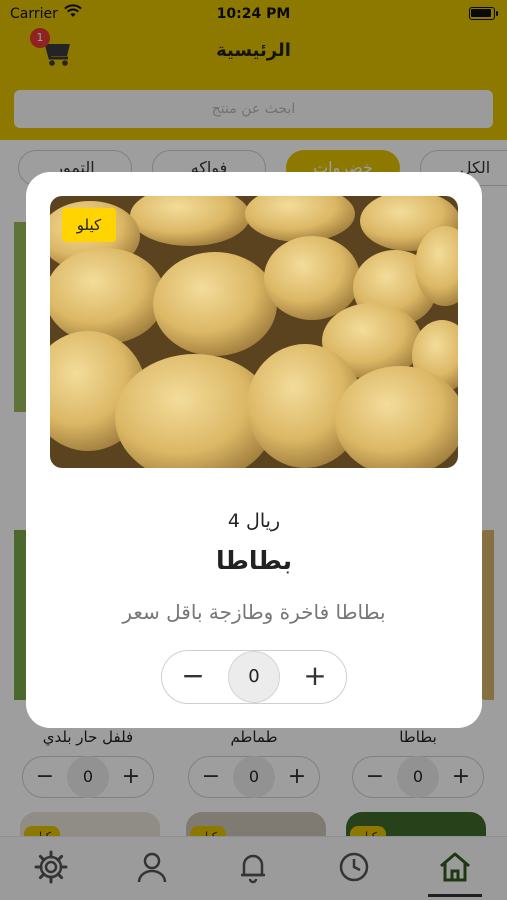  I want to click on product-price: 4 ريال, so click(254, 521).